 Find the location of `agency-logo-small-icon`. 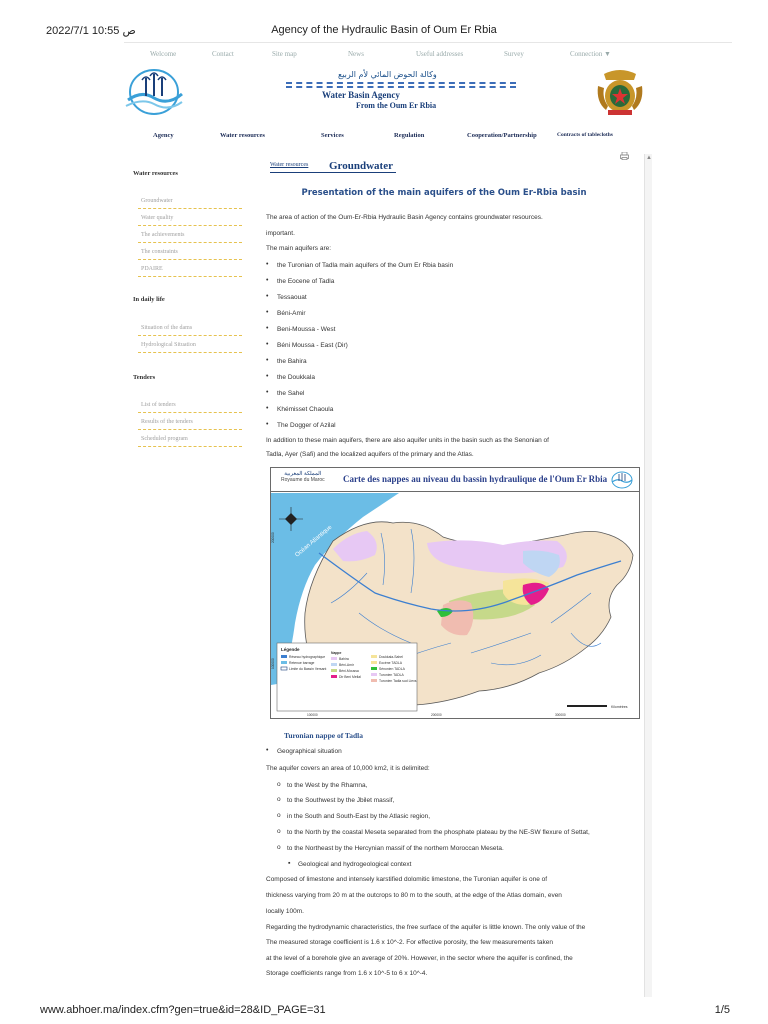

agency-logo-small-icon is located at coordinates (622, 480).